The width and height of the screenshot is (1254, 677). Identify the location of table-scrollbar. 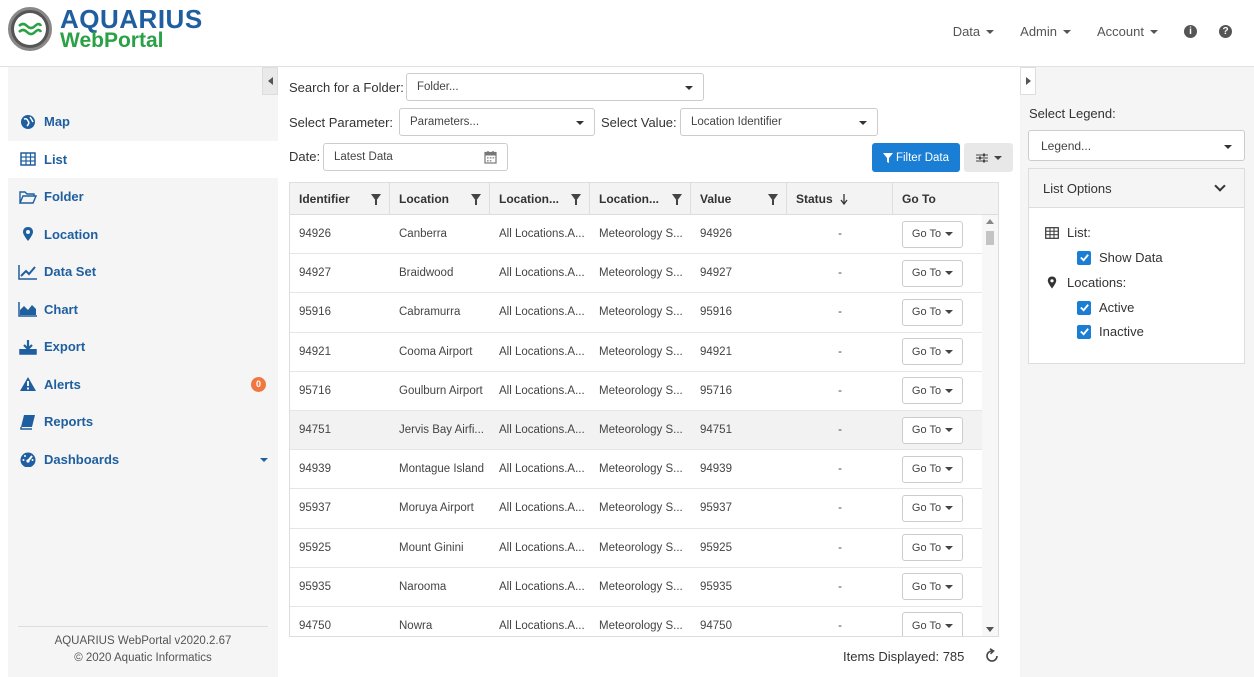
(990, 425).